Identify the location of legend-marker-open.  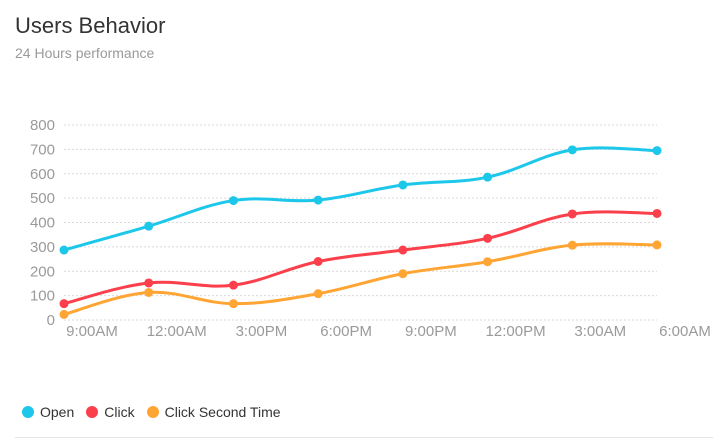
(28, 412).